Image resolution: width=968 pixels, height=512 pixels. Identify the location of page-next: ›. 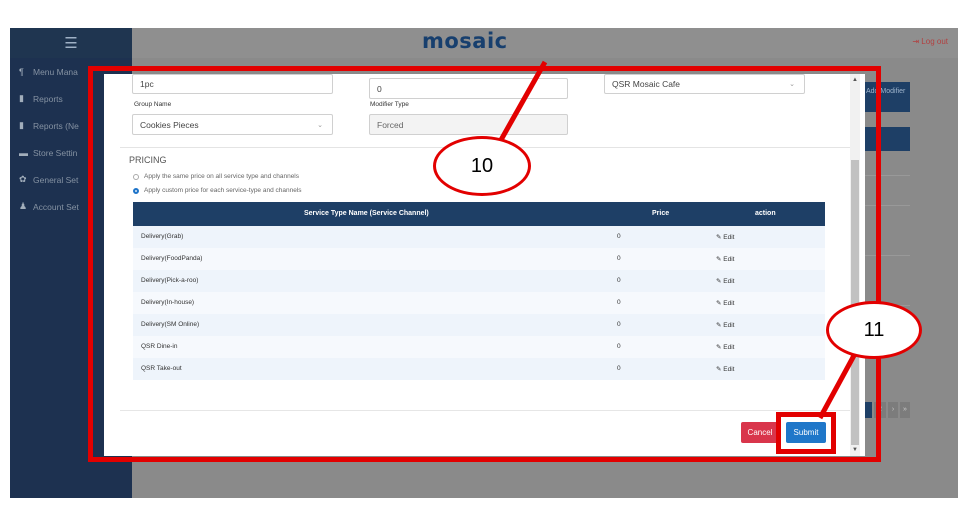
(893, 410).